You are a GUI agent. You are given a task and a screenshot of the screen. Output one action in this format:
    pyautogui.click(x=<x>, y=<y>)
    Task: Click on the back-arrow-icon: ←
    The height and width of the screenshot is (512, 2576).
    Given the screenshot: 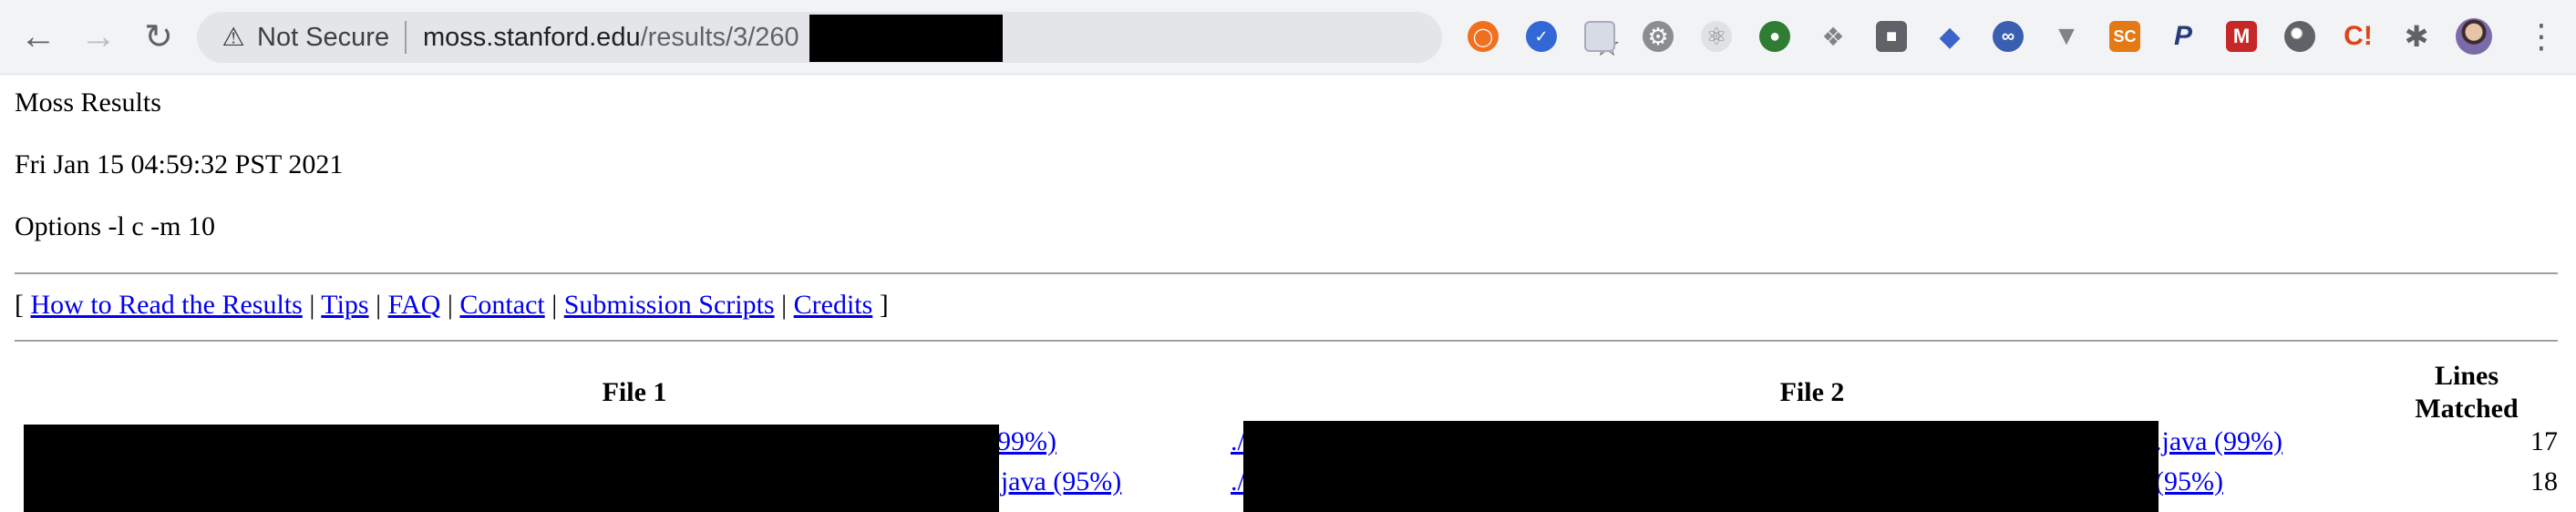 What is the action you would take?
    pyautogui.click(x=38, y=36)
    